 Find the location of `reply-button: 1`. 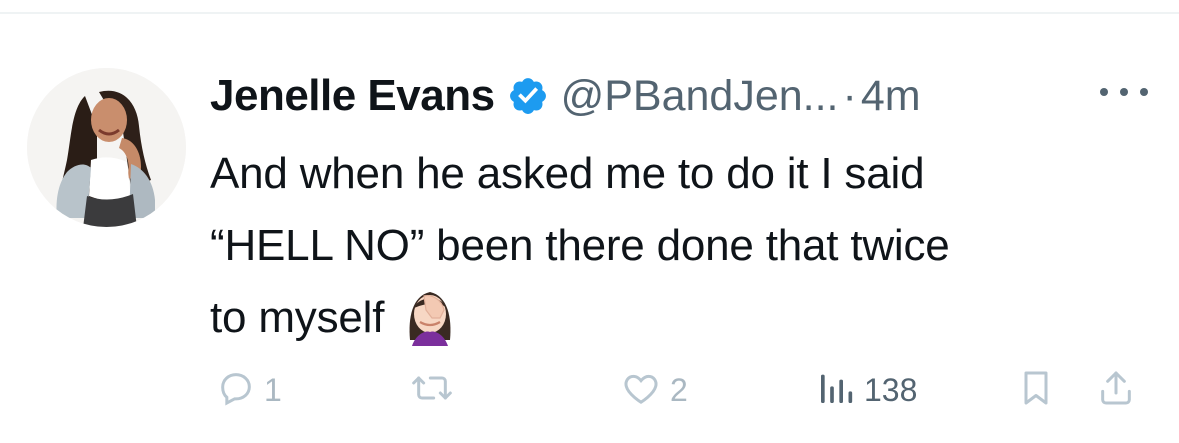

reply-button: 1 is located at coordinates (249, 390).